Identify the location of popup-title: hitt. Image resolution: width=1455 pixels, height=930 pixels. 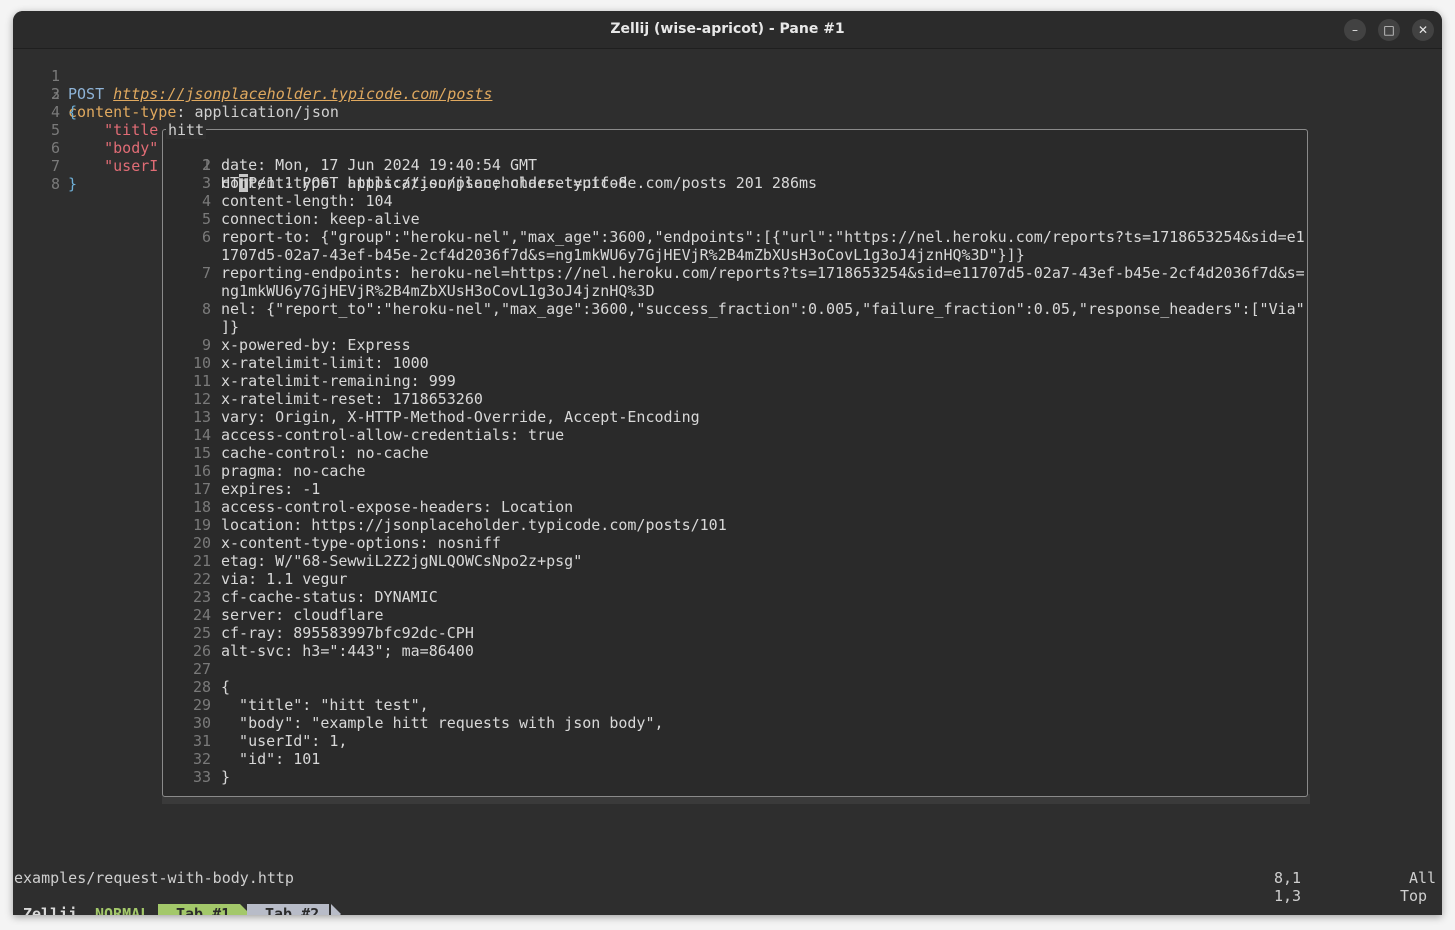
(186, 130).